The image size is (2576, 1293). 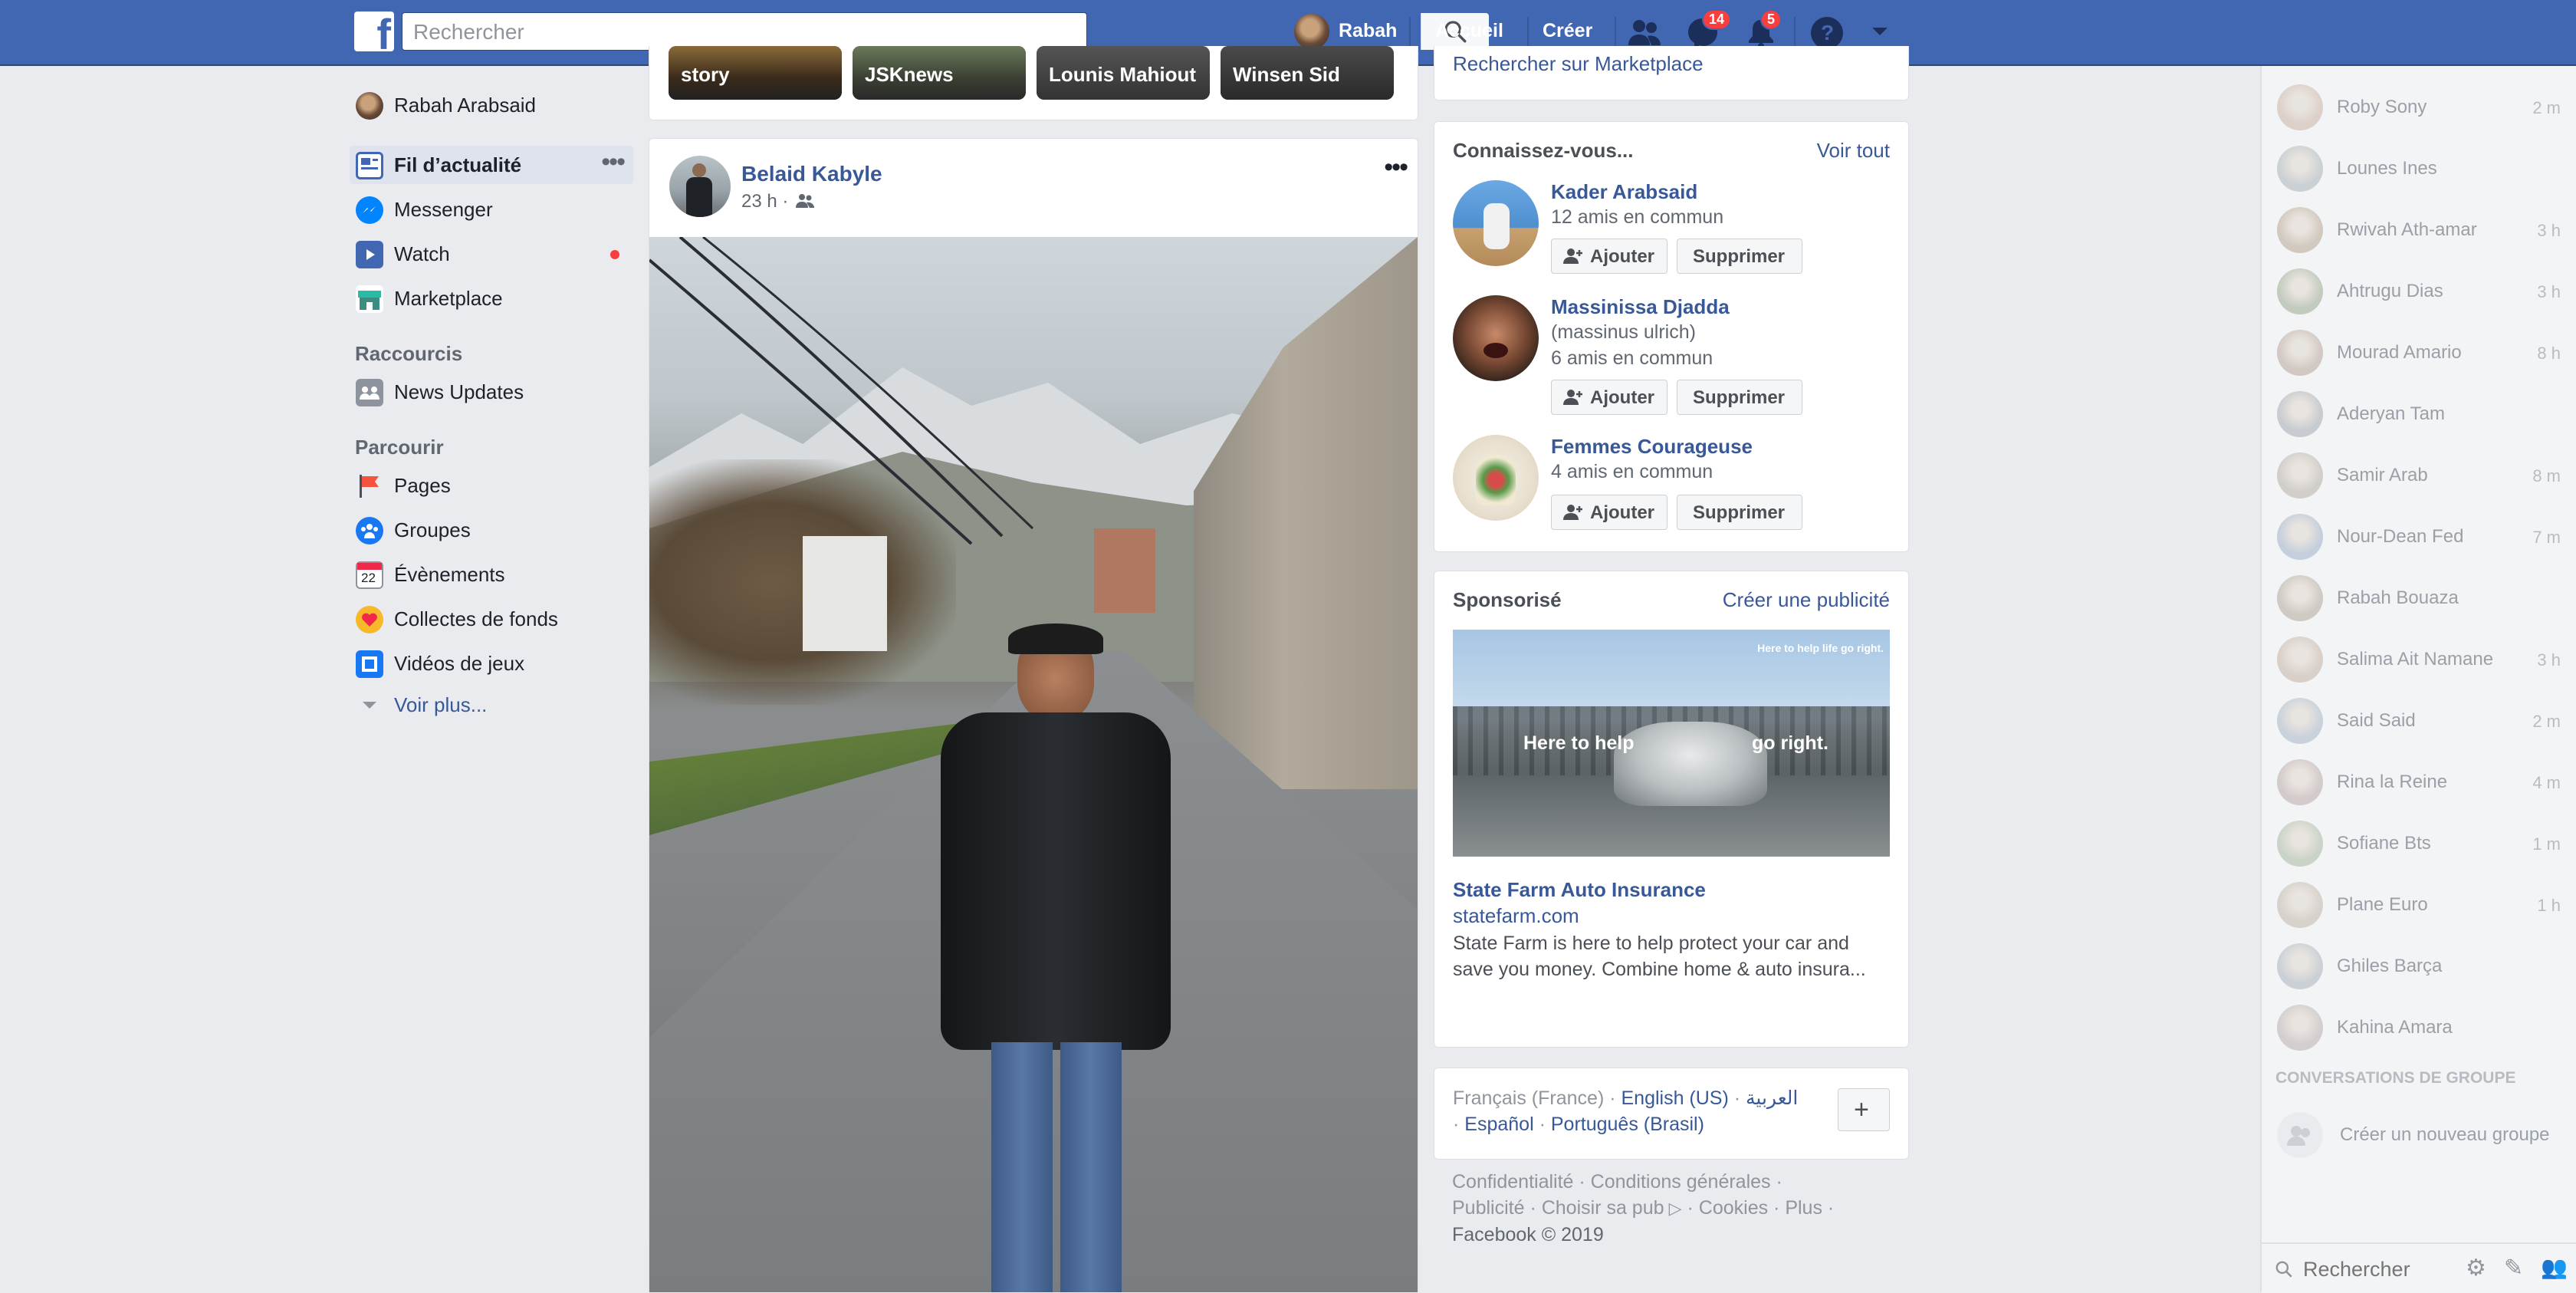 What do you see at coordinates (614, 162) in the screenshot?
I see `more-options-icon: •••` at bounding box center [614, 162].